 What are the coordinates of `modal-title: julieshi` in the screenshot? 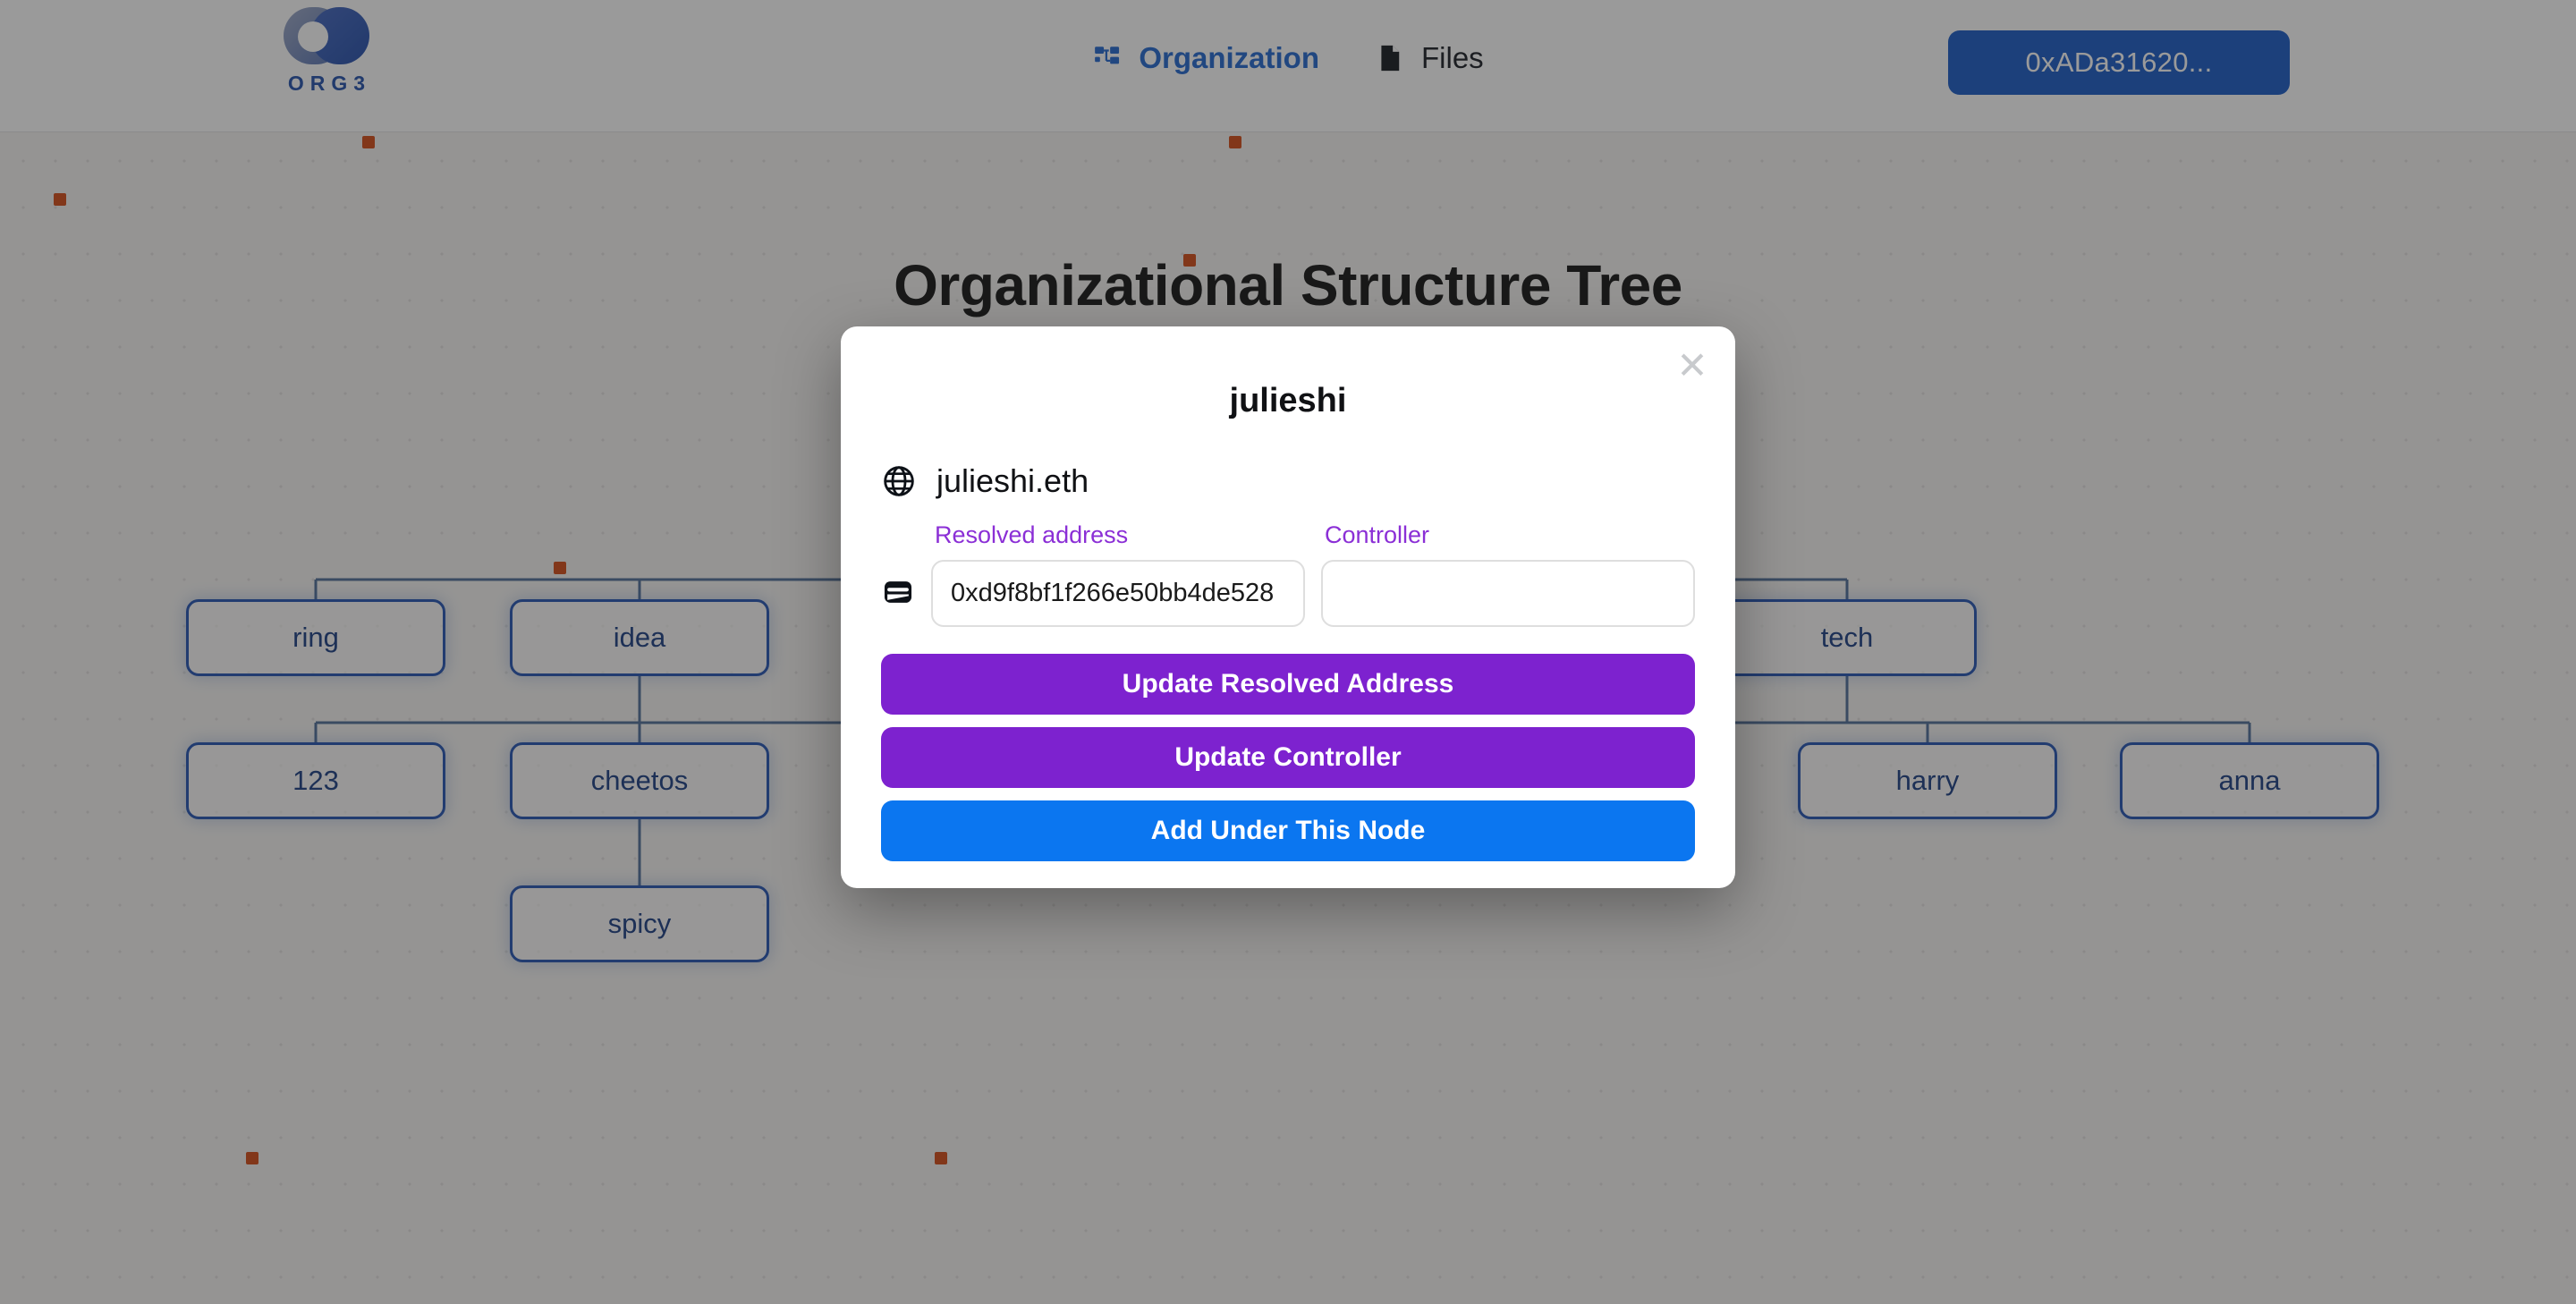 It's located at (1288, 401).